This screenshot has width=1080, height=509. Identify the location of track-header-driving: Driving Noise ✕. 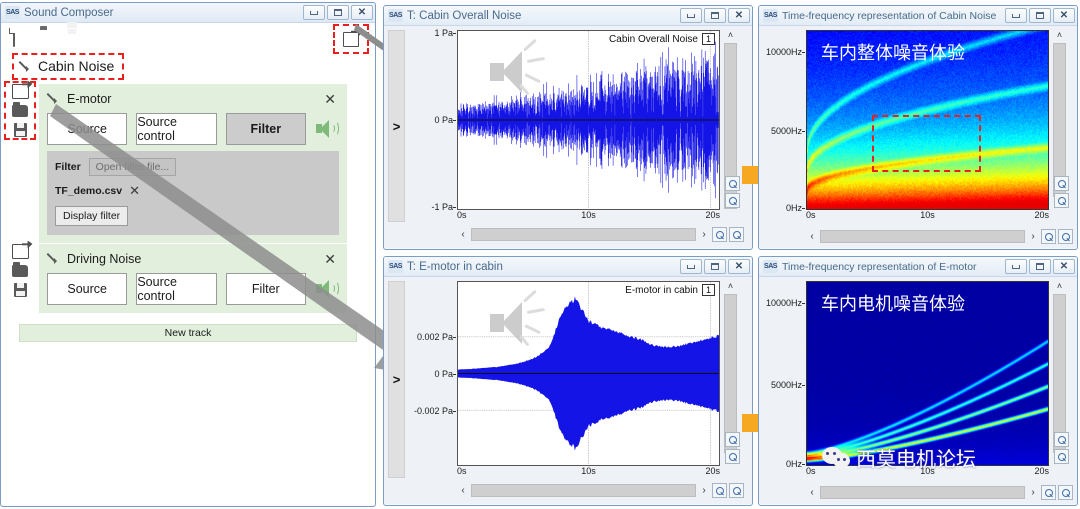
(193, 259).